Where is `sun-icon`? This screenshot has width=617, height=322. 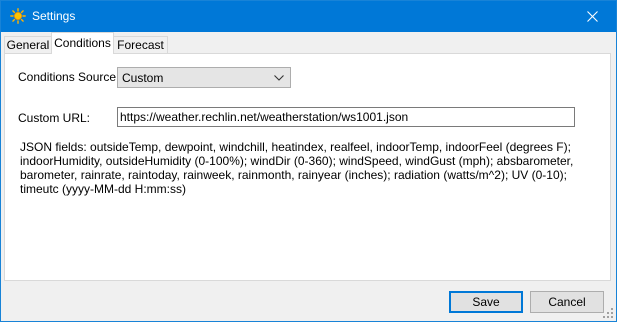
sun-icon is located at coordinates (18, 16).